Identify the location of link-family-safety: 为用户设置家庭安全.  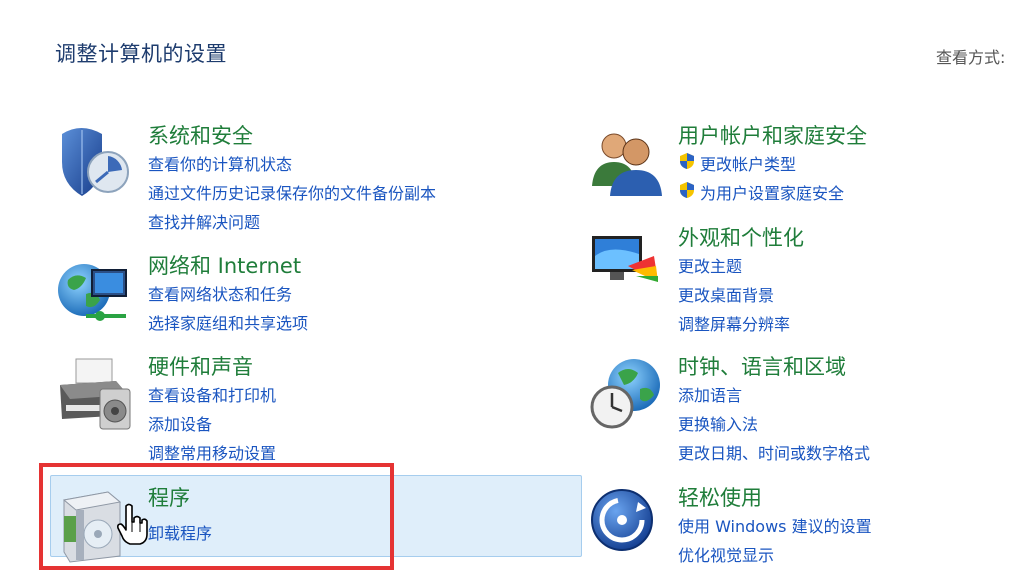
(761, 192).